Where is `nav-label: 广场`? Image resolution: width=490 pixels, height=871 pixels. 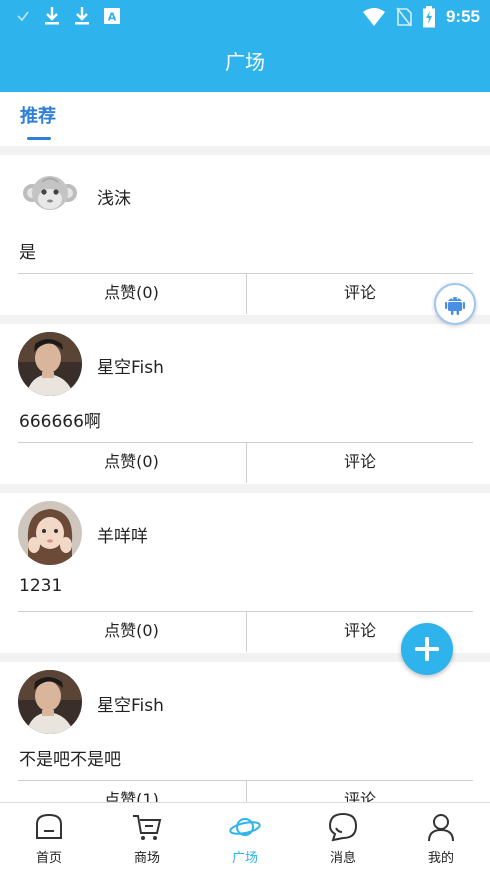 nav-label: 广场 is located at coordinates (244, 858).